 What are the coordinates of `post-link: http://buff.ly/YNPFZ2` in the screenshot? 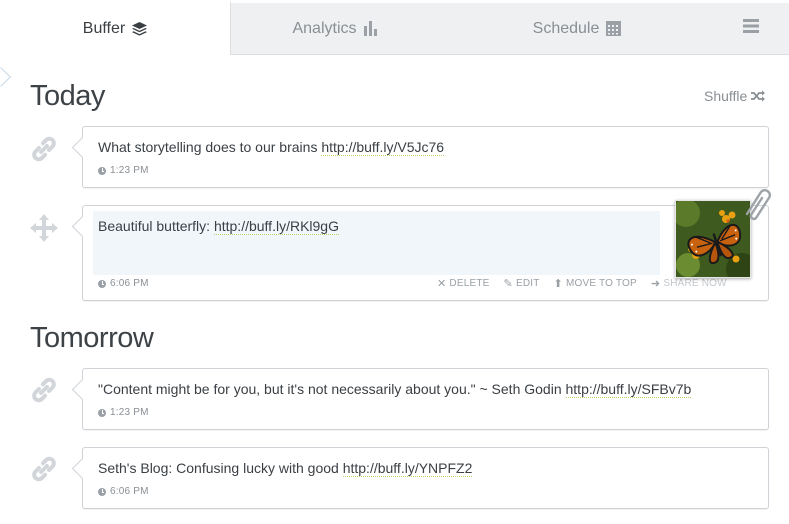 It's located at (407, 468).